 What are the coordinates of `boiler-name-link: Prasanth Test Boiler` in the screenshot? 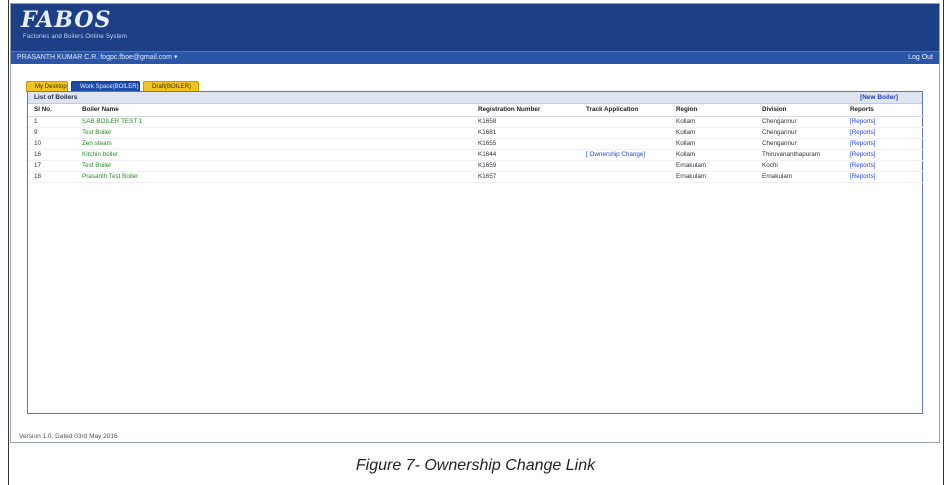 It's located at (274, 177).